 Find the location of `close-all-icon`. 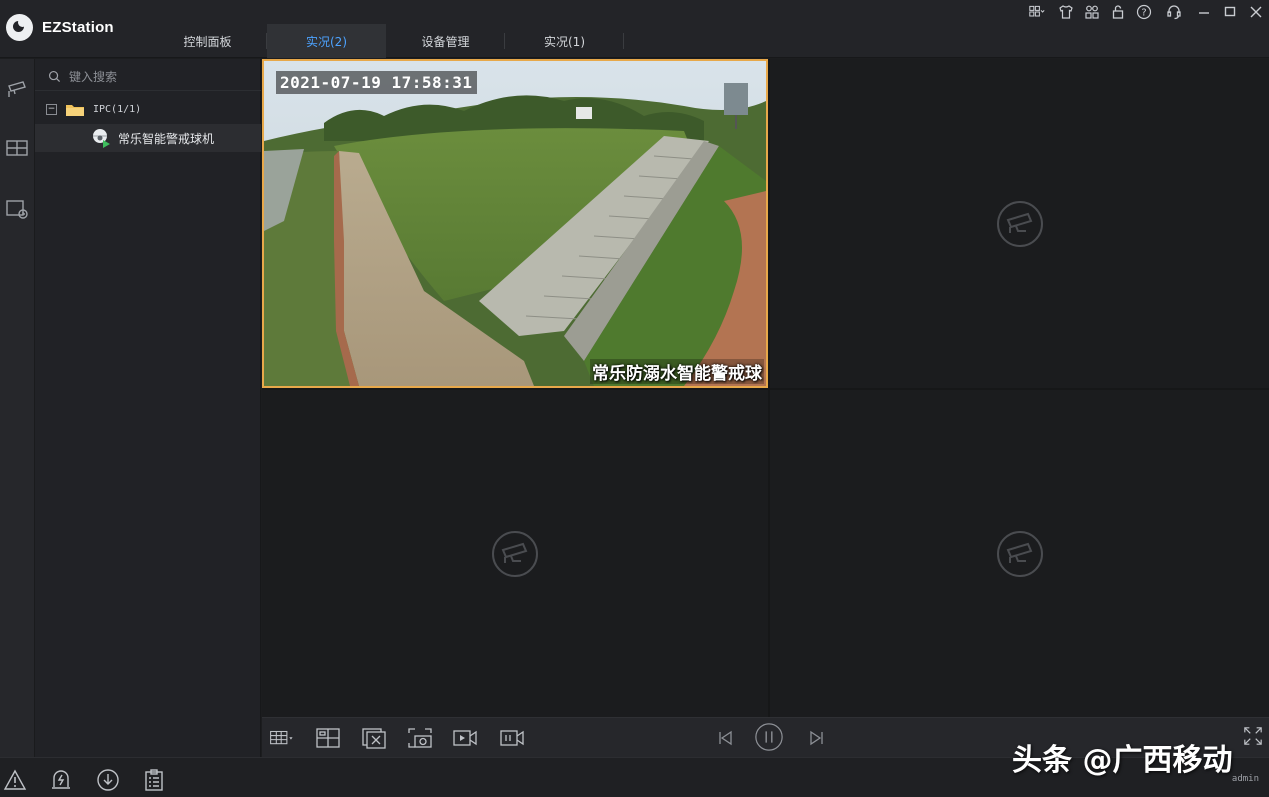

close-all-icon is located at coordinates (374, 738).